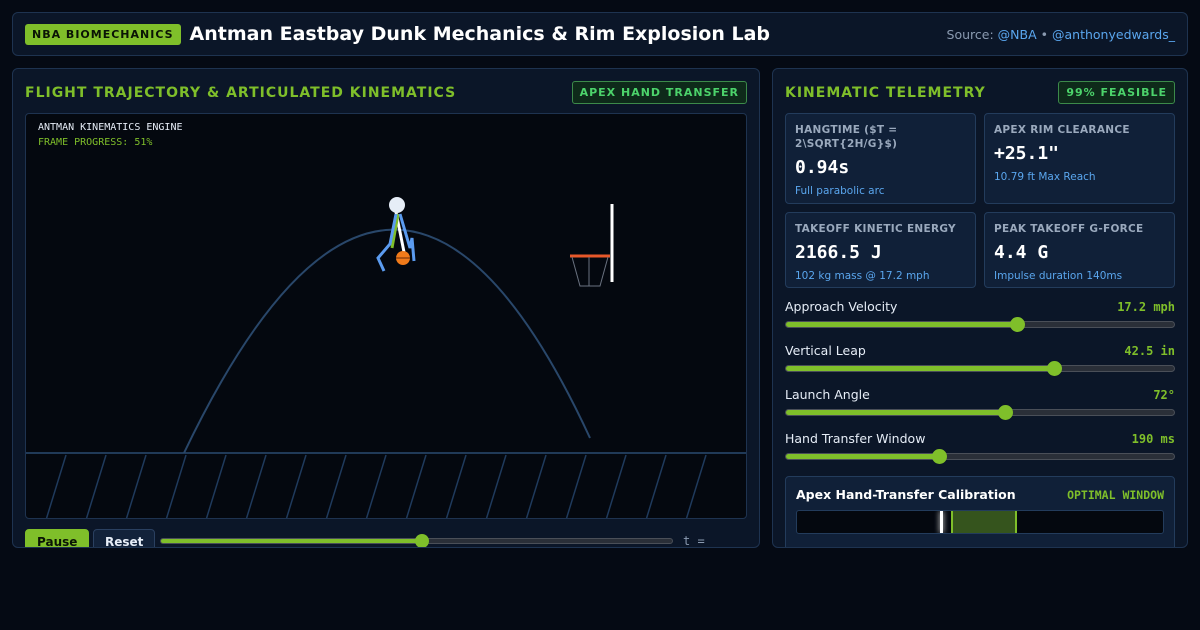  Describe the element at coordinates (1164, 395) in the screenshot. I see `slider-value: 72°` at that location.